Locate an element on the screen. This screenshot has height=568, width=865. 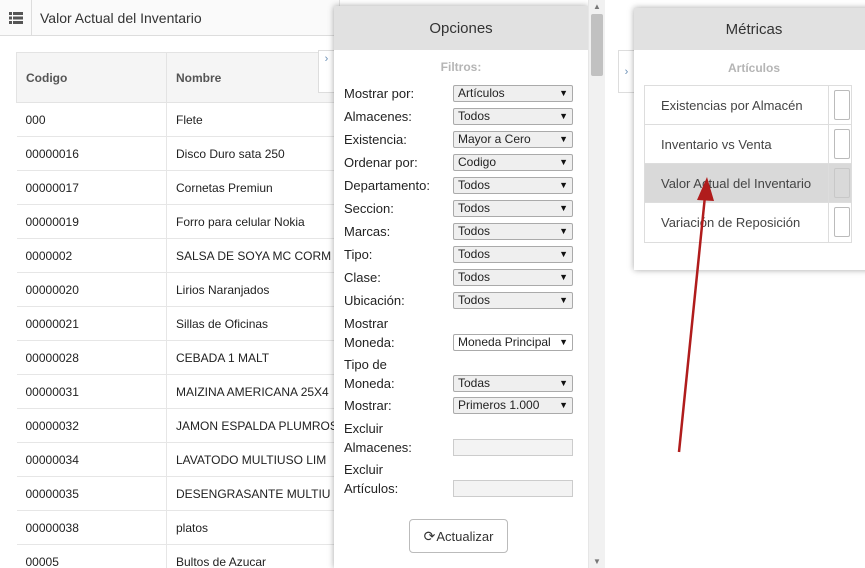
filter-seccion: Seccion: Todos ▼ is located at coordinates (462, 208).